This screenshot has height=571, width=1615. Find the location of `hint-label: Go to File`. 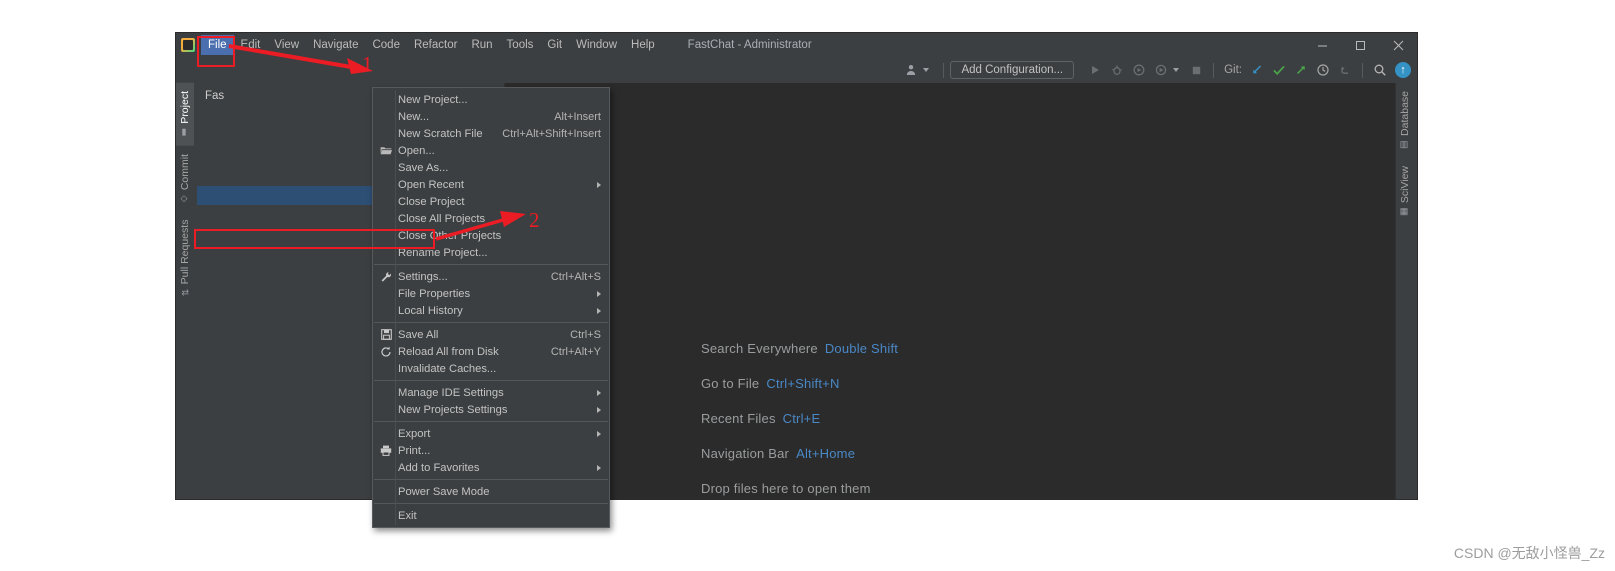

hint-label: Go to File is located at coordinates (730, 383).